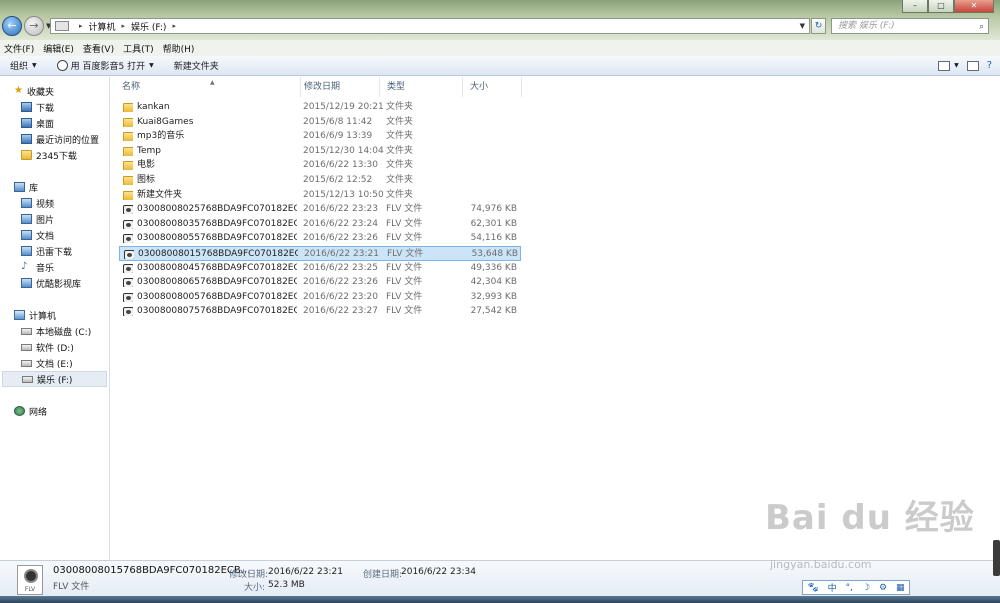 The height and width of the screenshot is (603, 1000). I want to click on file-date: 2016/6/22 23:20, so click(340, 296).